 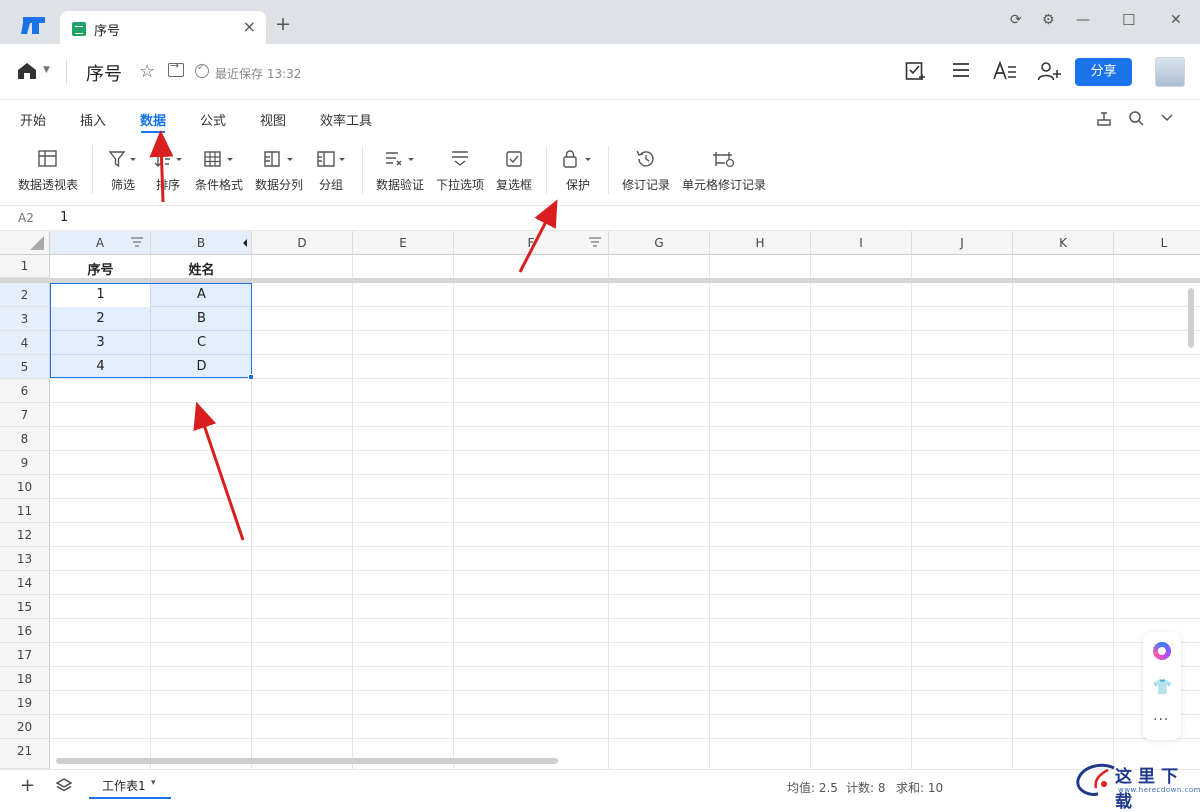 What do you see at coordinates (659, 243) in the screenshot?
I see `column-header-g: G` at bounding box center [659, 243].